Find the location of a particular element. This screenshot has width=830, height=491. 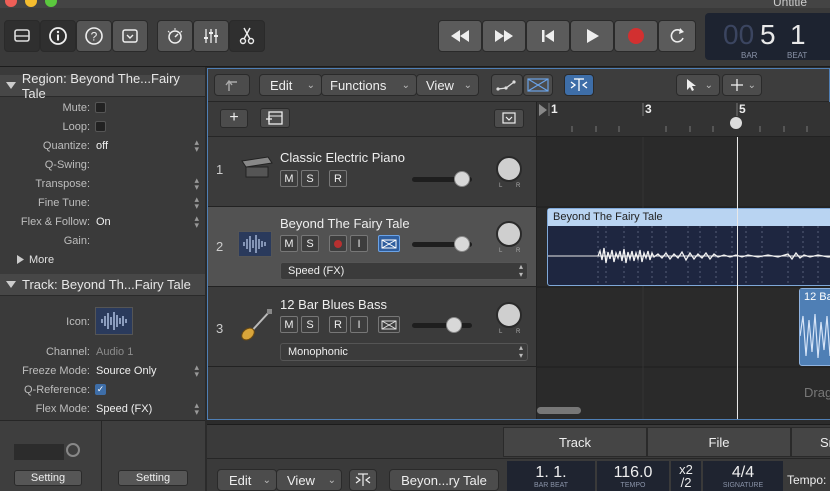

quantize-row: Quantize: off ▴ ▾ is located at coordinates (102, 146).